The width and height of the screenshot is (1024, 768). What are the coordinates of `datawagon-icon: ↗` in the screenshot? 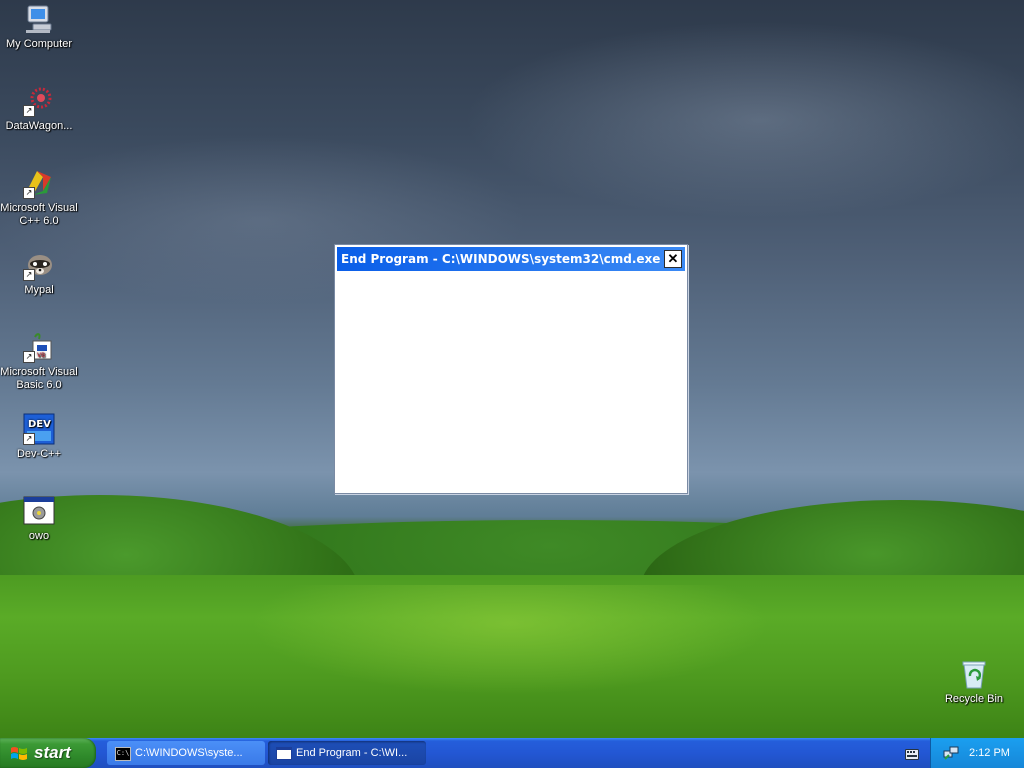 It's located at (39, 101).